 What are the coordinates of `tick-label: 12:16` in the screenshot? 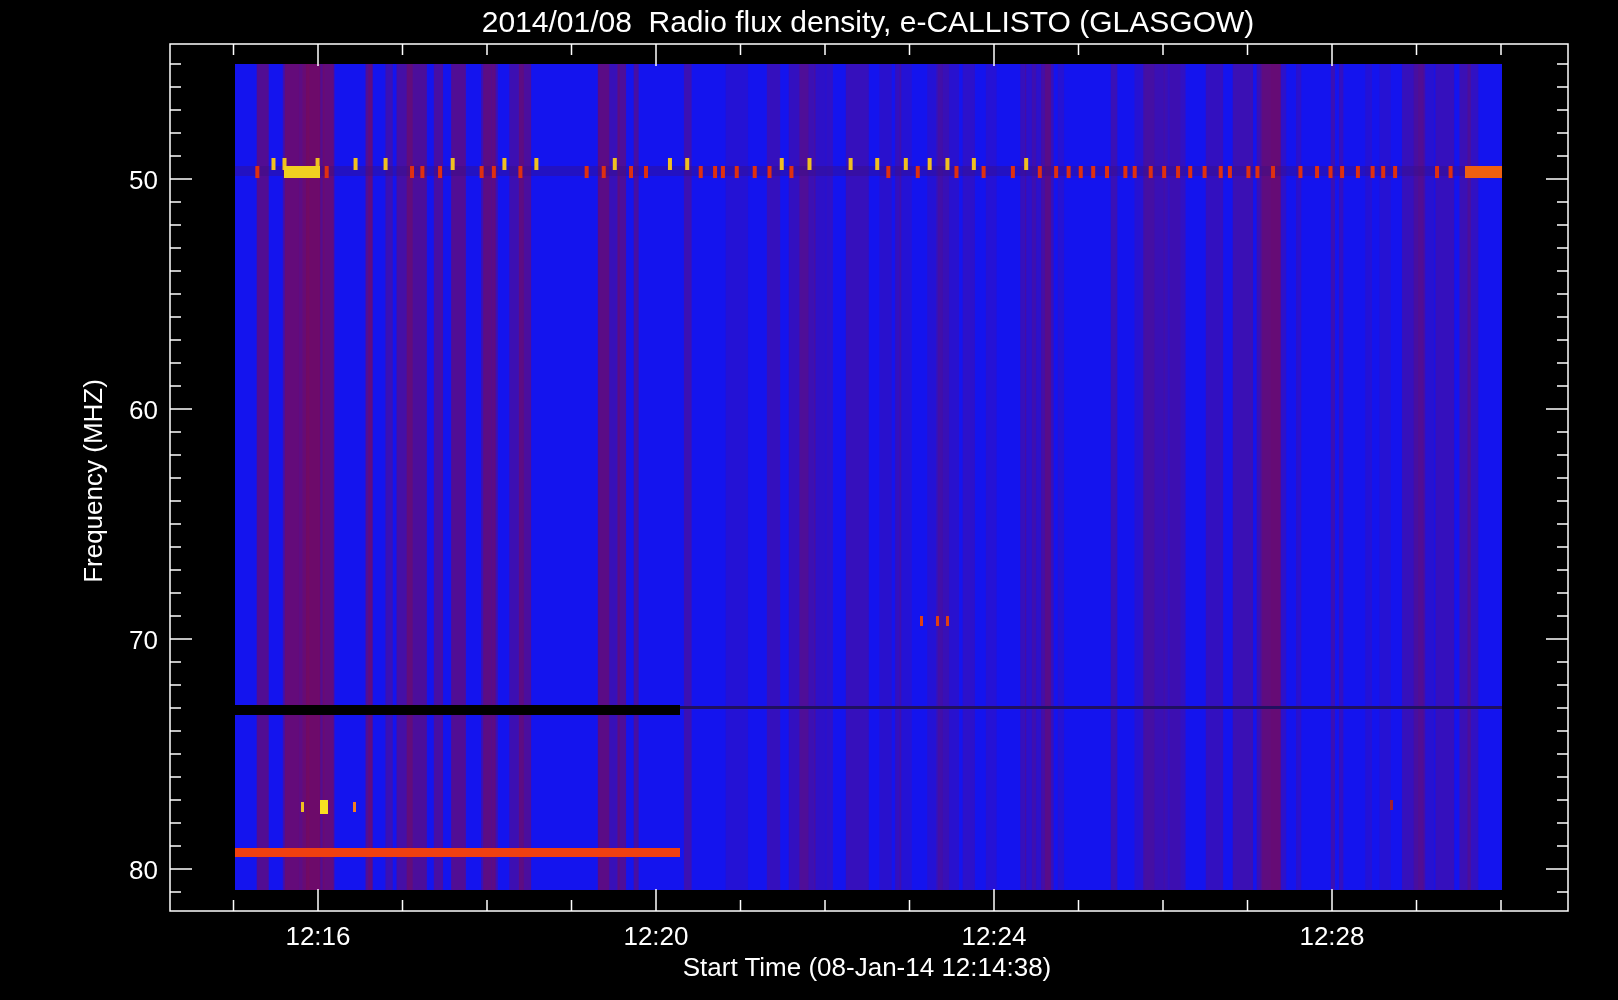 It's located at (318, 936).